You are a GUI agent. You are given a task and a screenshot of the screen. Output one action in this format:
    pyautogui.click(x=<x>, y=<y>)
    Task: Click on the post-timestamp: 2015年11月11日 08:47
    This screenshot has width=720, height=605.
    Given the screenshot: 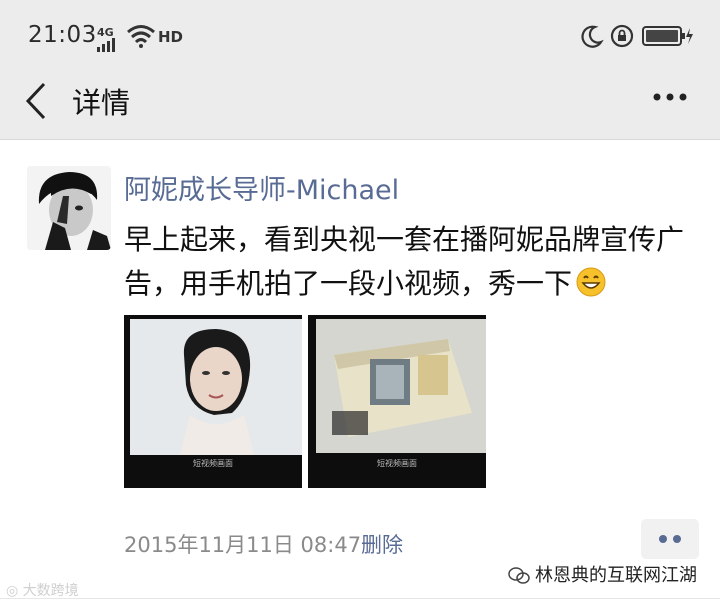 What is the action you would take?
    pyautogui.click(x=243, y=545)
    